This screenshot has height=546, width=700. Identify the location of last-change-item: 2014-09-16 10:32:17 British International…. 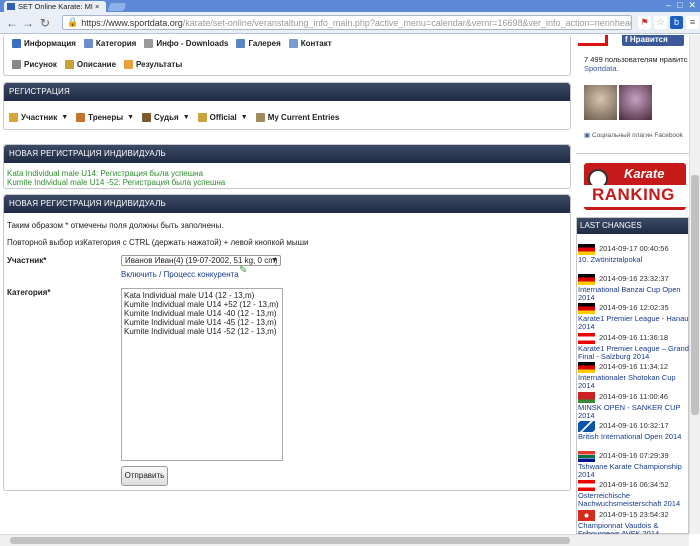
(633, 434).